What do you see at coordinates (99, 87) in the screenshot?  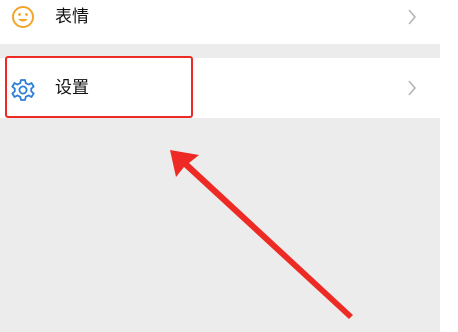 I see `highlight-box` at bounding box center [99, 87].